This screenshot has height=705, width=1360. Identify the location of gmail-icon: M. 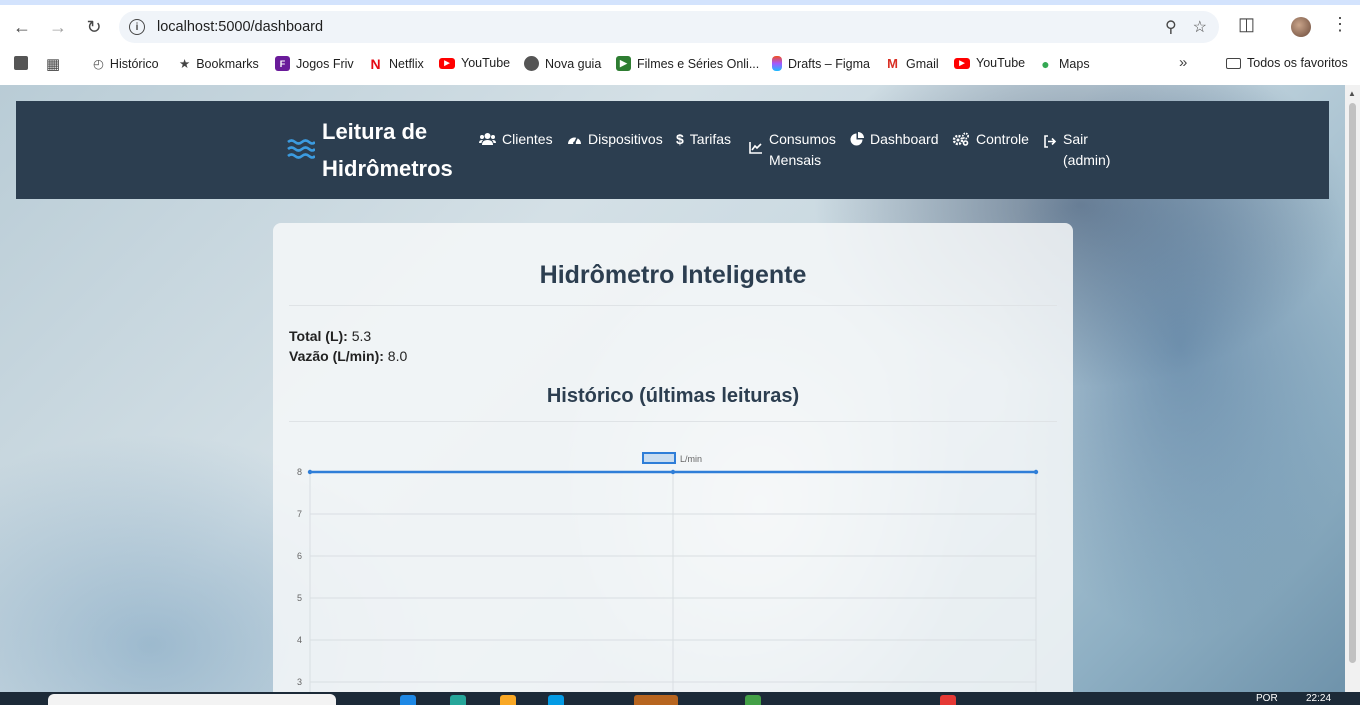
(892, 63).